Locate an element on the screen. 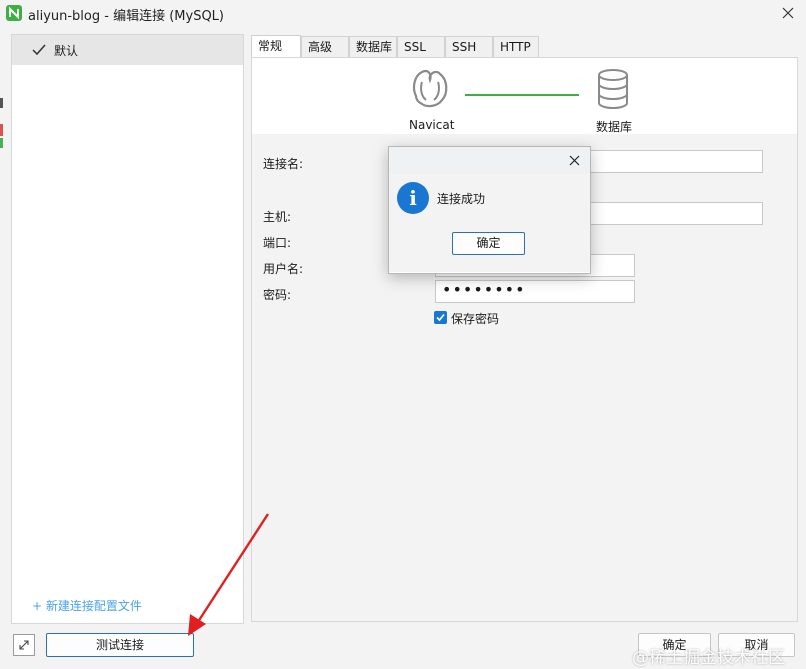  save-password-checkbox is located at coordinates (440, 317).